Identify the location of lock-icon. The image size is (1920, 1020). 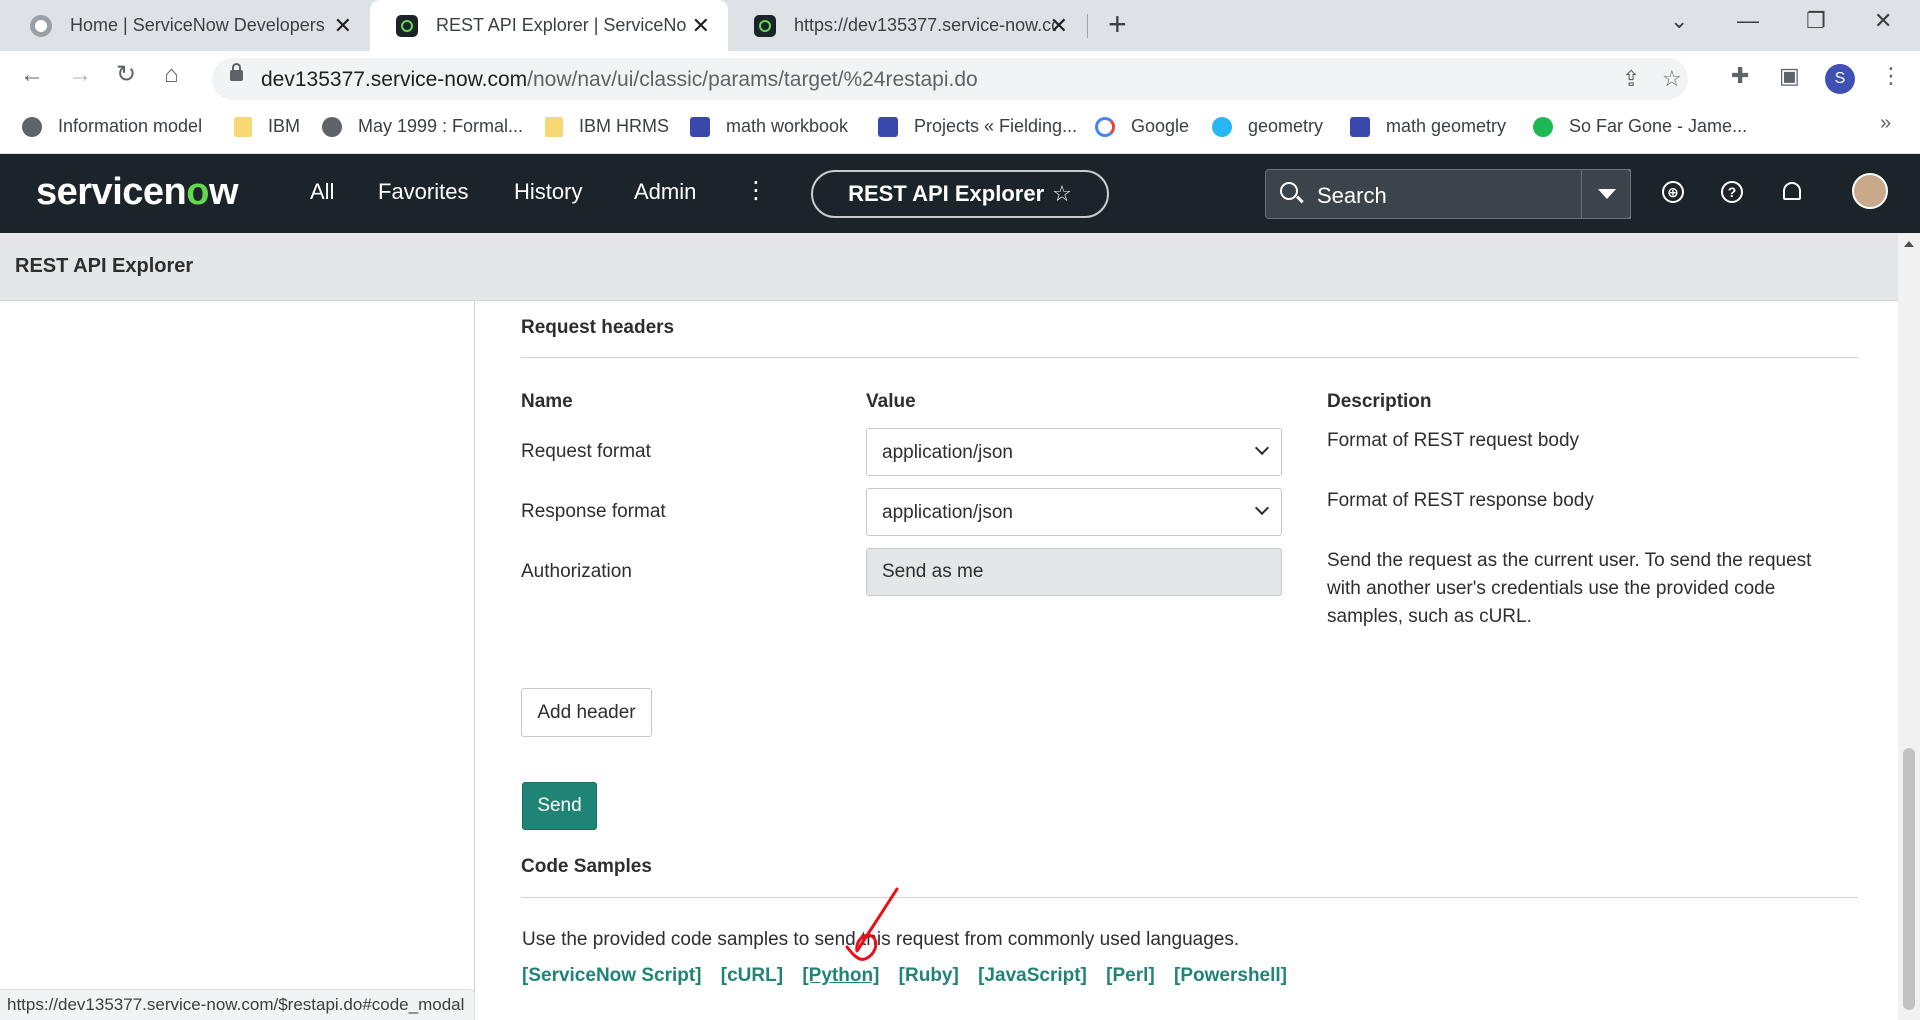
(236, 72).